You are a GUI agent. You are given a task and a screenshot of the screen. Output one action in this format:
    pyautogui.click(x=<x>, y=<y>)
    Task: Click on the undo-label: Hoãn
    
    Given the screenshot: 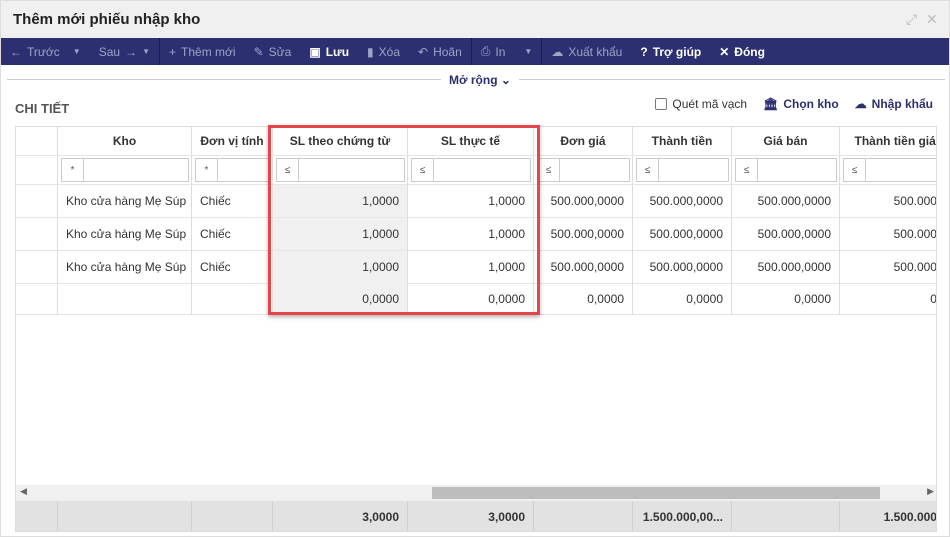 What is the action you would take?
    pyautogui.click(x=447, y=51)
    